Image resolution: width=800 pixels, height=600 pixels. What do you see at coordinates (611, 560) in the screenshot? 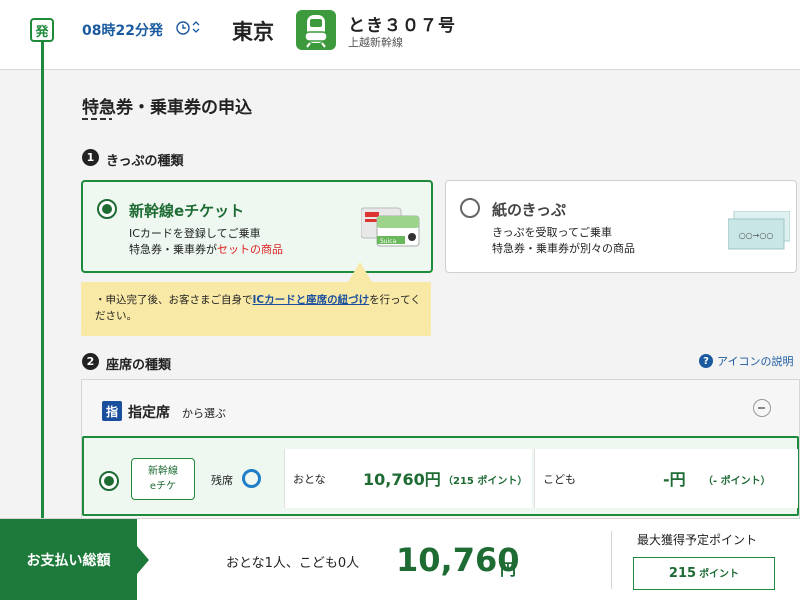
I see `footer-divider` at bounding box center [611, 560].